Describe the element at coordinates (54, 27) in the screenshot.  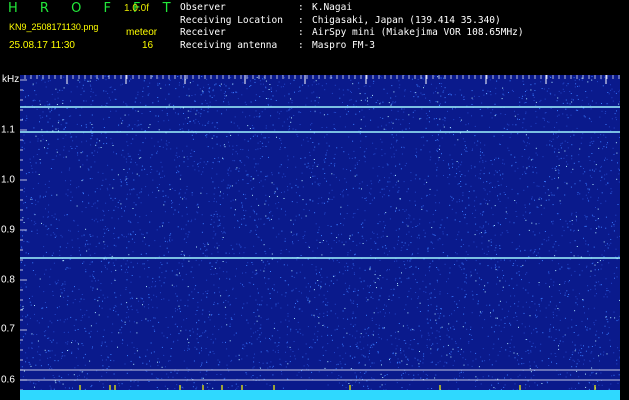
I see `filename-label: KN9_2508171130.png` at that location.